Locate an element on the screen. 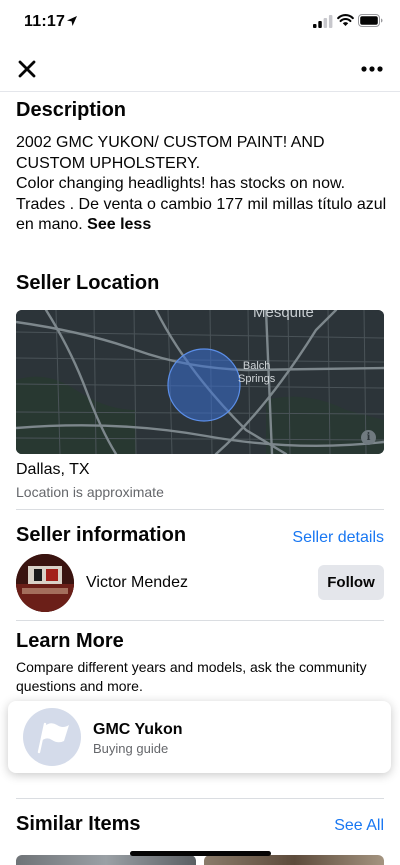 The width and height of the screenshot is (400, 865). guide-avatar is located at coordinates (52, 737).